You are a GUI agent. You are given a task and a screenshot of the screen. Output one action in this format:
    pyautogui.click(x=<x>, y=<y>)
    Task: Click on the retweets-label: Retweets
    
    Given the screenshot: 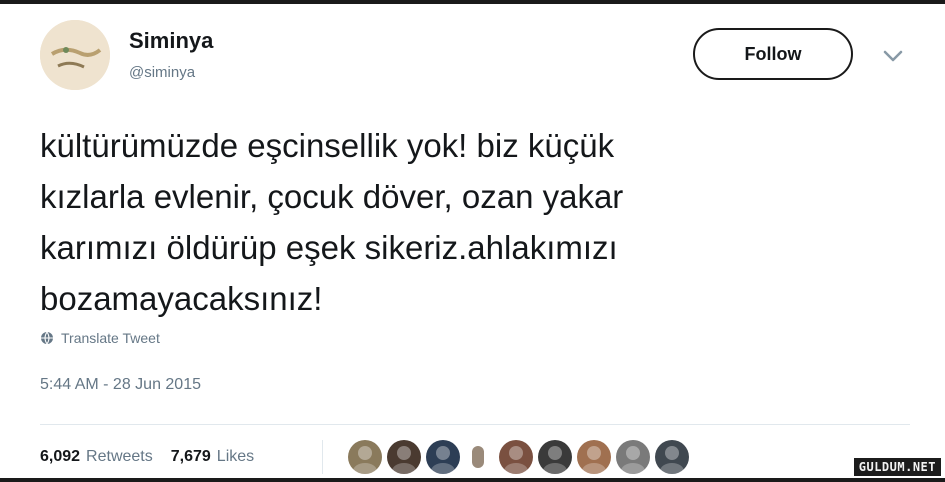 What is the action you would take?
    pyautogui.click(x=119, y=457)
    